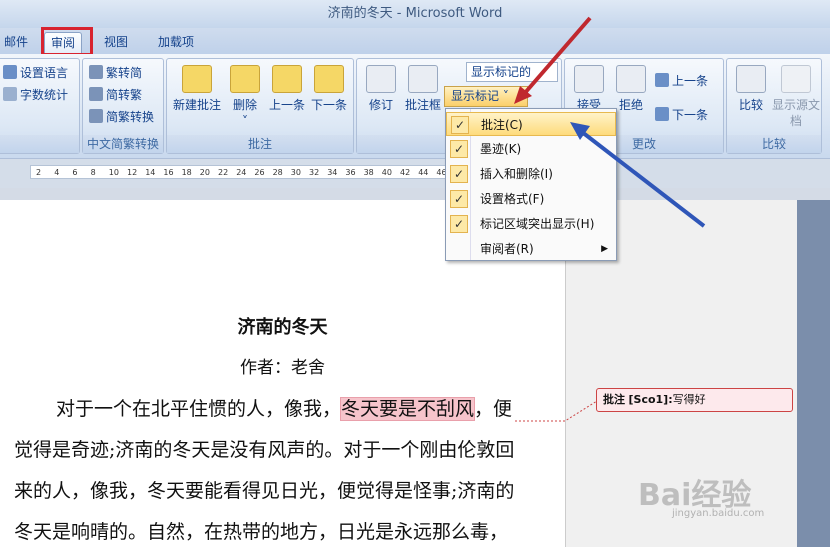 Image resolution: width=830 pixels, height=547 pixels. I want to click on annotation-arrows, so click(610, 122).